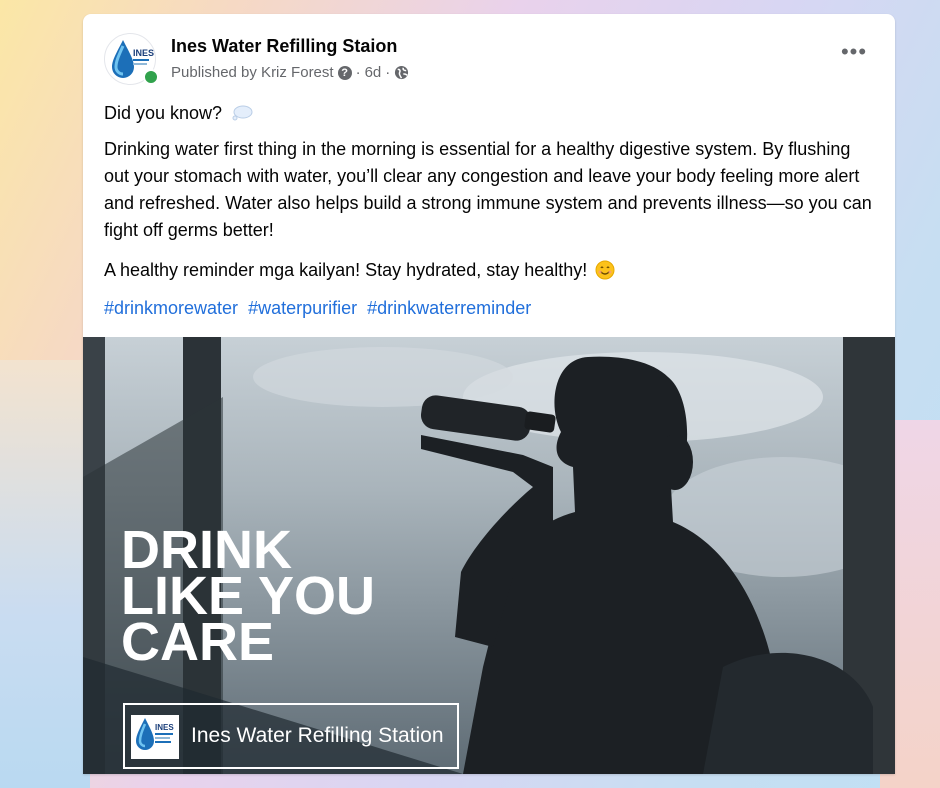  What do you see at coordinates (155, 734) in the screenshot?
I see `water-drop-logo: INES` at bounding box center [155, 734].